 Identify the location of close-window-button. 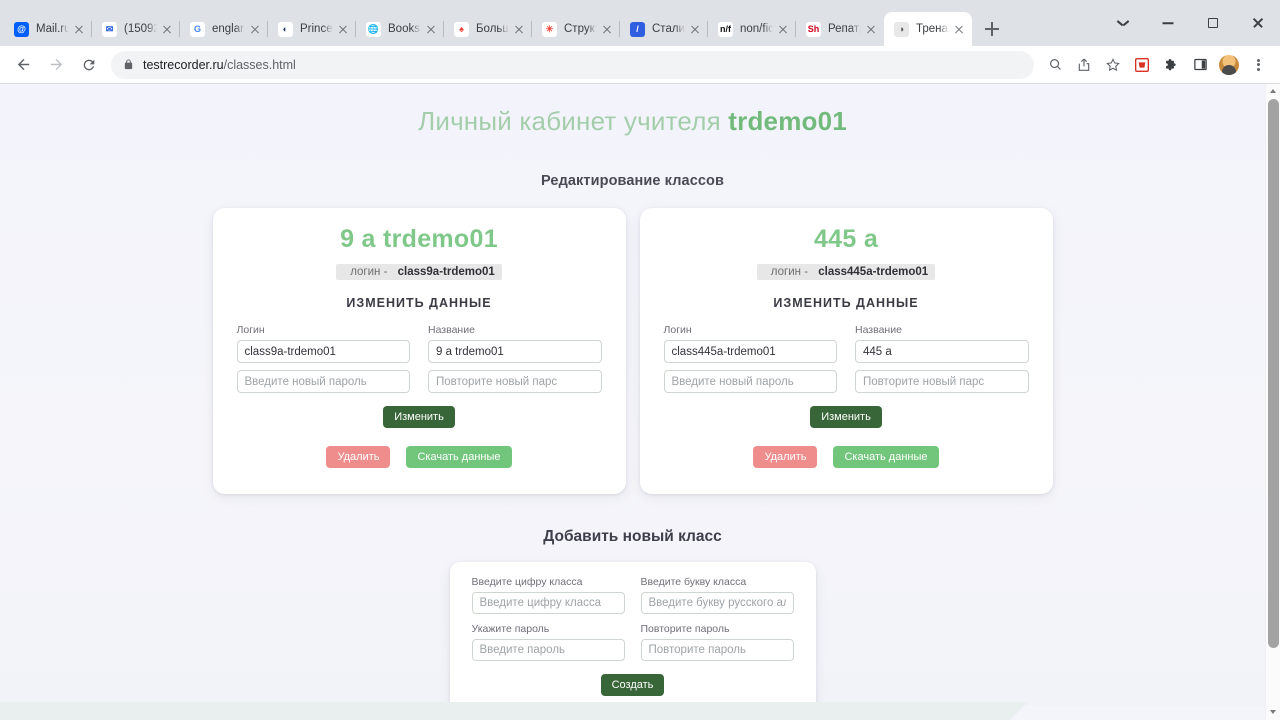
(1257, 23).